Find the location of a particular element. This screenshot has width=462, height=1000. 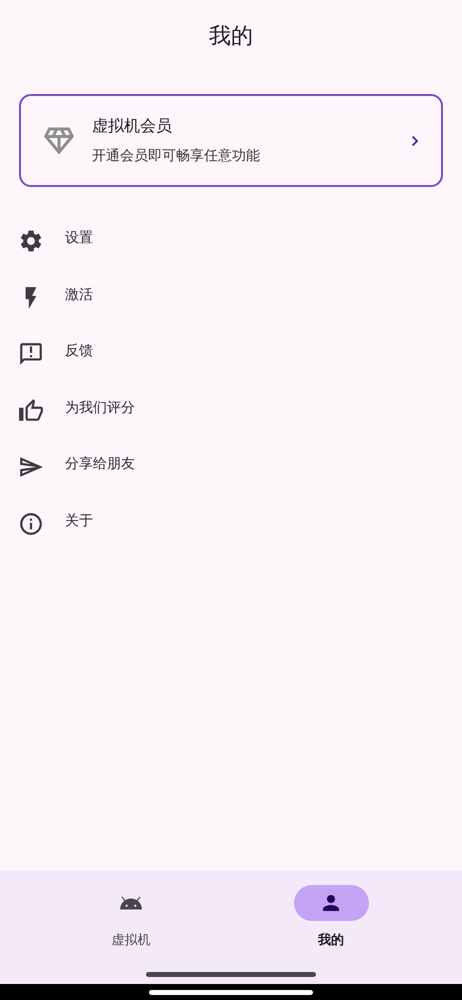

menu-item: 关于 is located at coordinates (230, 524).